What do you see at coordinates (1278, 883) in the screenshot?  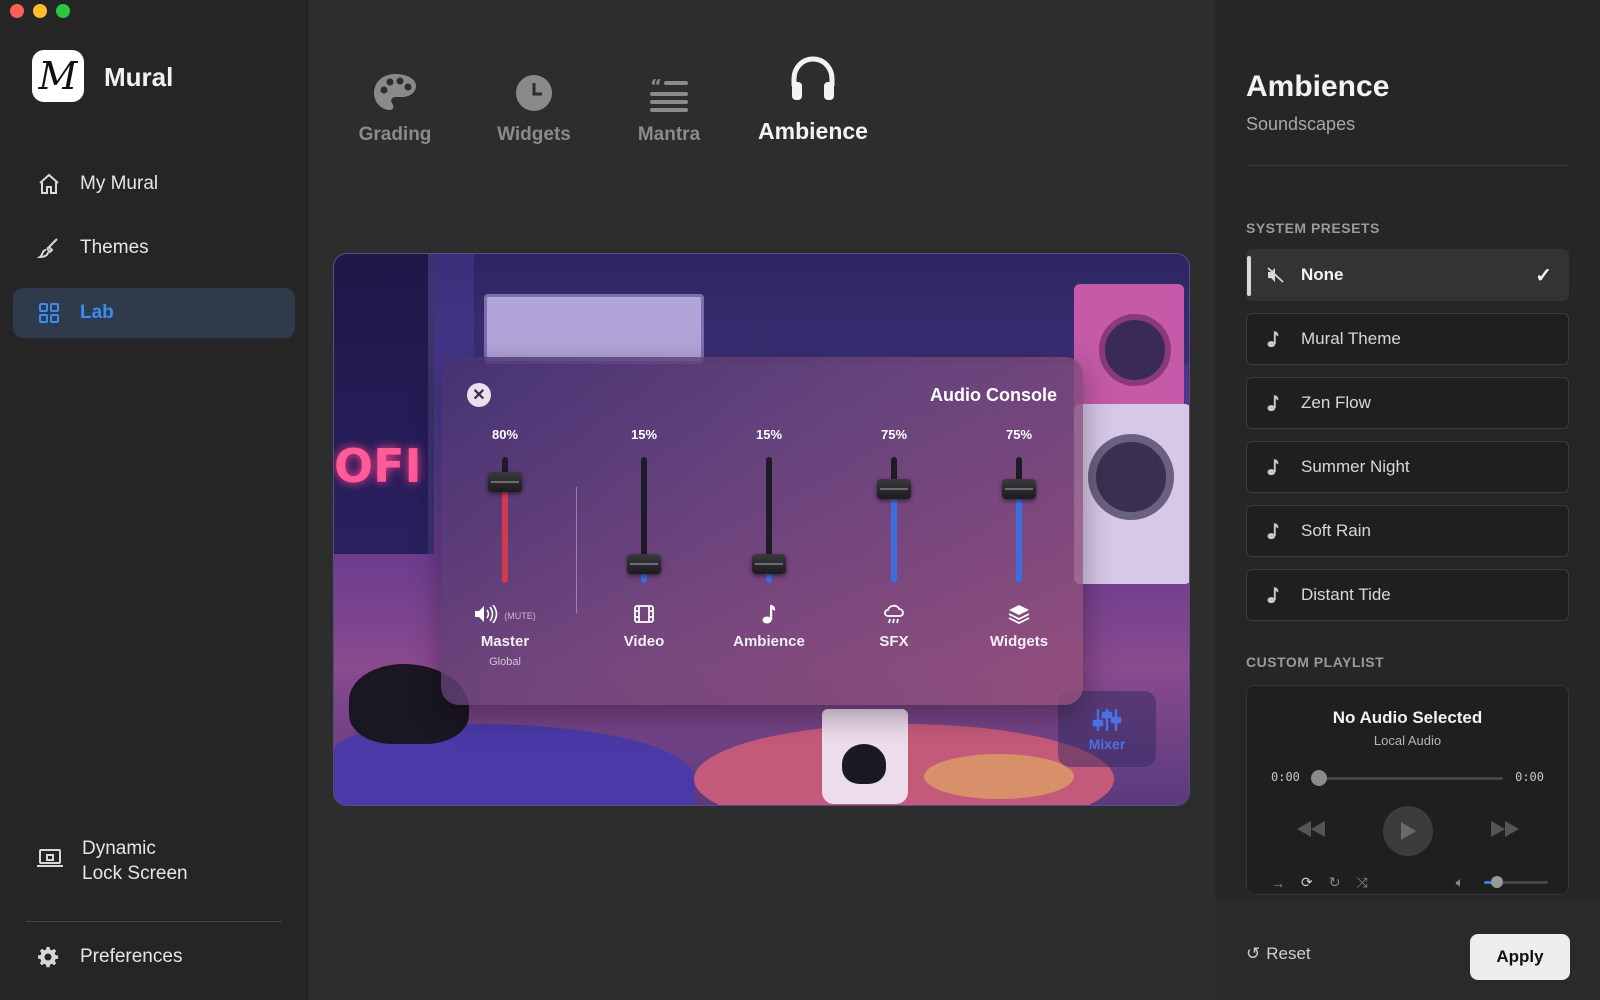 I see `next-arrow-icon: →` at bounding box center [1278, 883].